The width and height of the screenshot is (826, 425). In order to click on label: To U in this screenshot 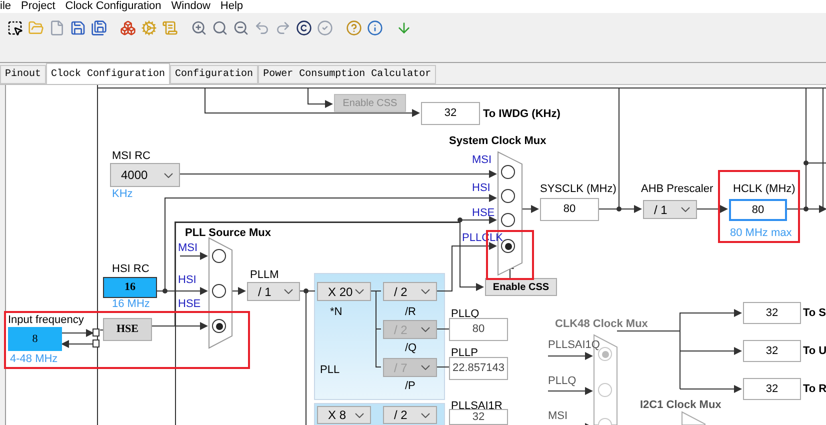, I will do `click(814, 351)`.